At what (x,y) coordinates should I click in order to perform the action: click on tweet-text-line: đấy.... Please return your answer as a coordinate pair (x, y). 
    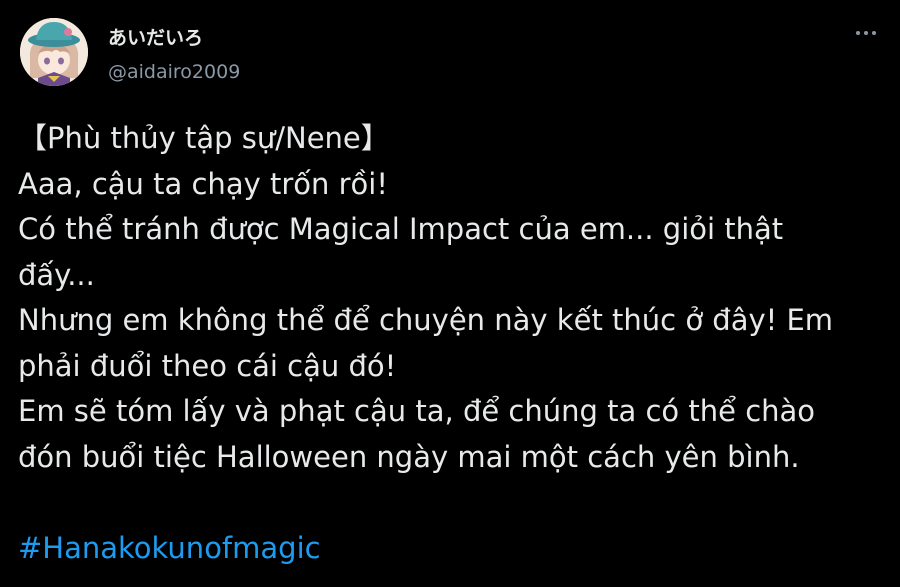
    Looking at the image, I should click on (56, 274).